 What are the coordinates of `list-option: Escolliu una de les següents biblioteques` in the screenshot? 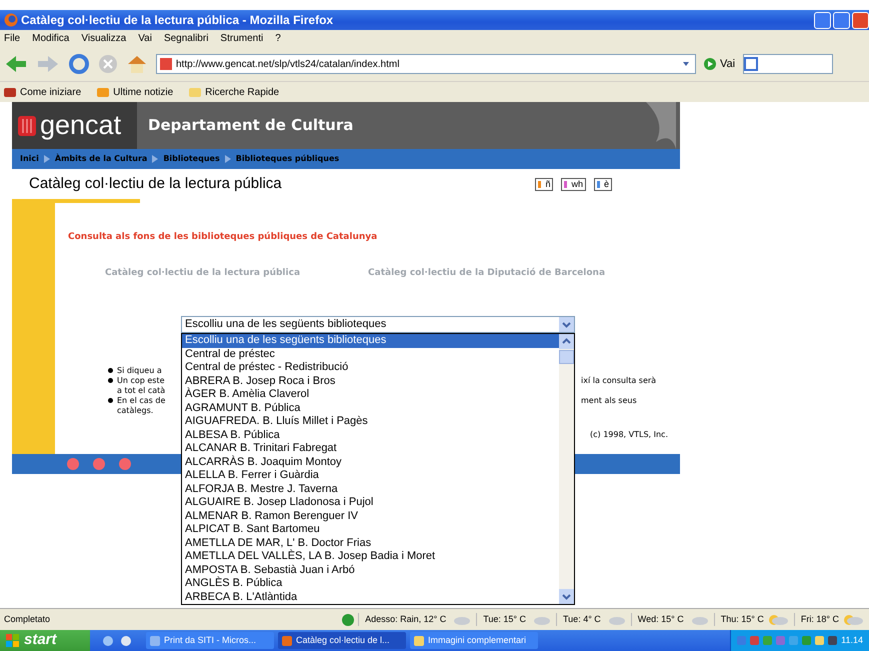 It's located at (370, 341).